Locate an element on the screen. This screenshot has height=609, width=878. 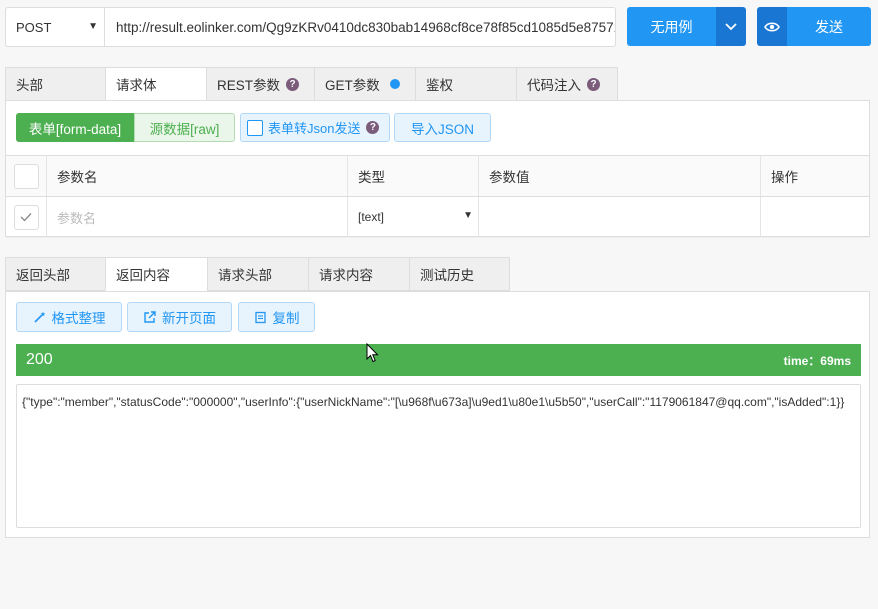
column-header-type: 类型 is located at coordinates (413, 176).